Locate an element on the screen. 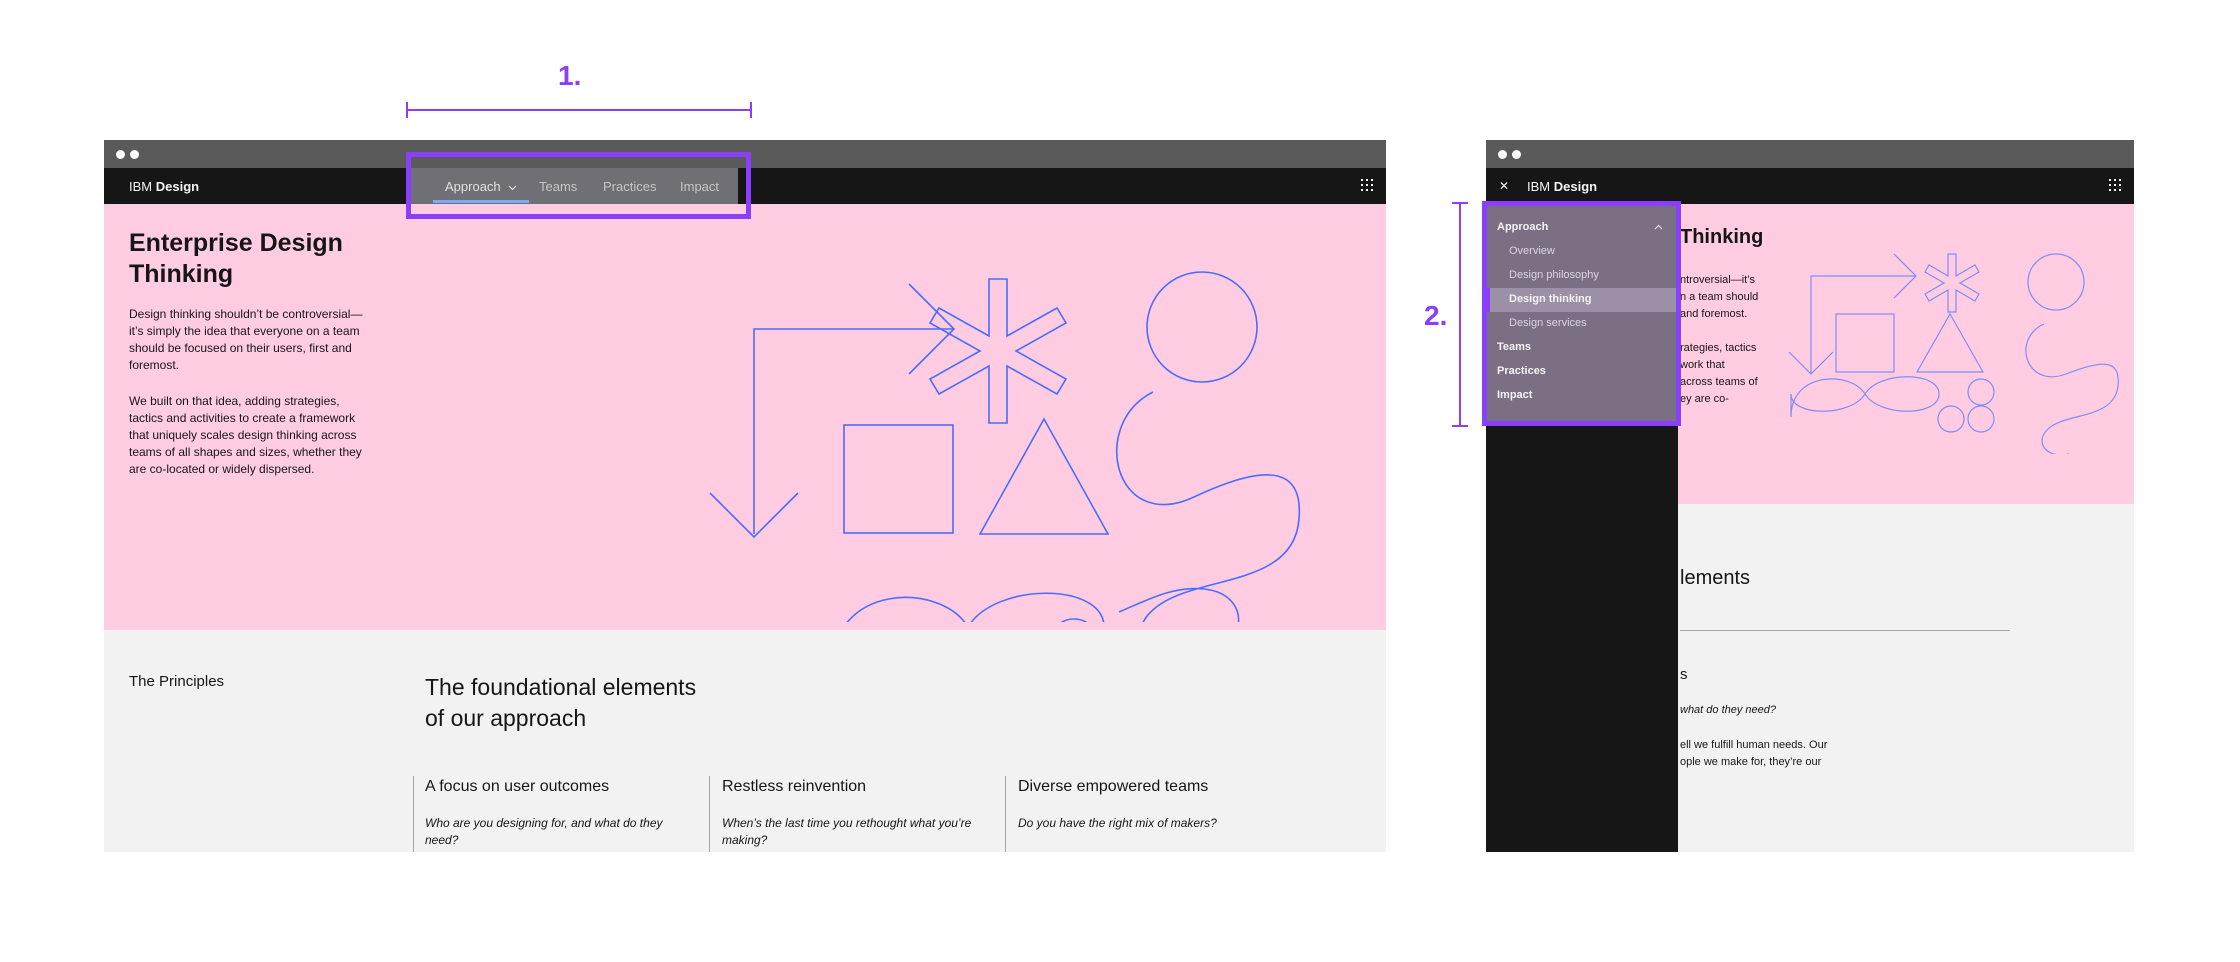  masthead: ✕ IBM Design is located at coordinates (1810, 186).